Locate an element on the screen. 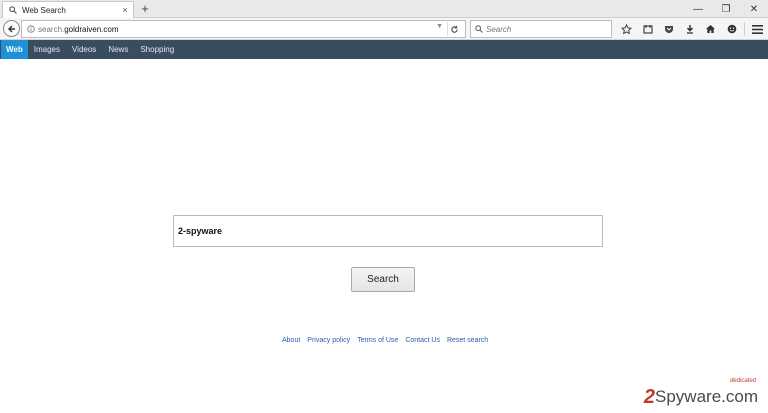  nav-tab-news: News is located at coordinates (118, 49).